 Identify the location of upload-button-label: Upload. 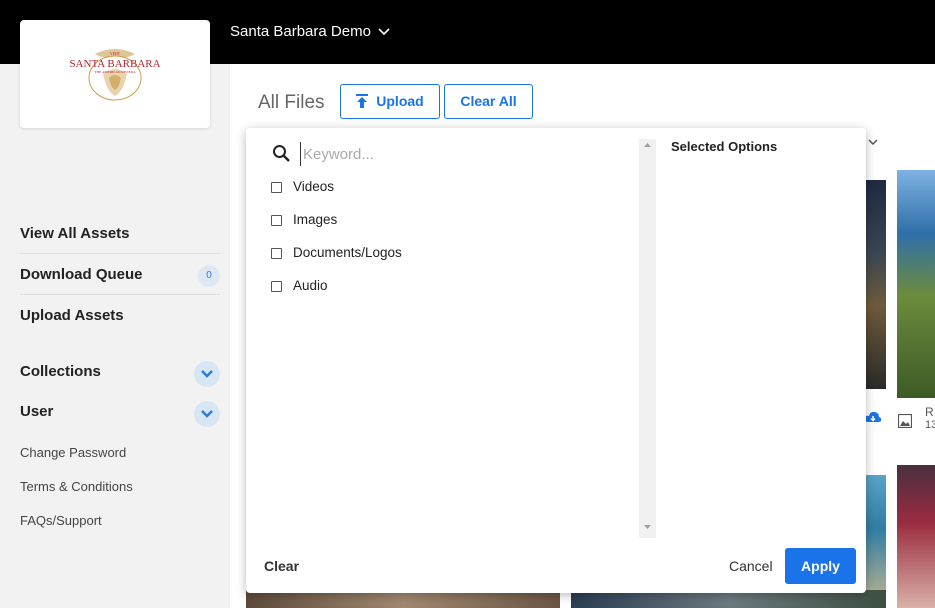
(400, 101).